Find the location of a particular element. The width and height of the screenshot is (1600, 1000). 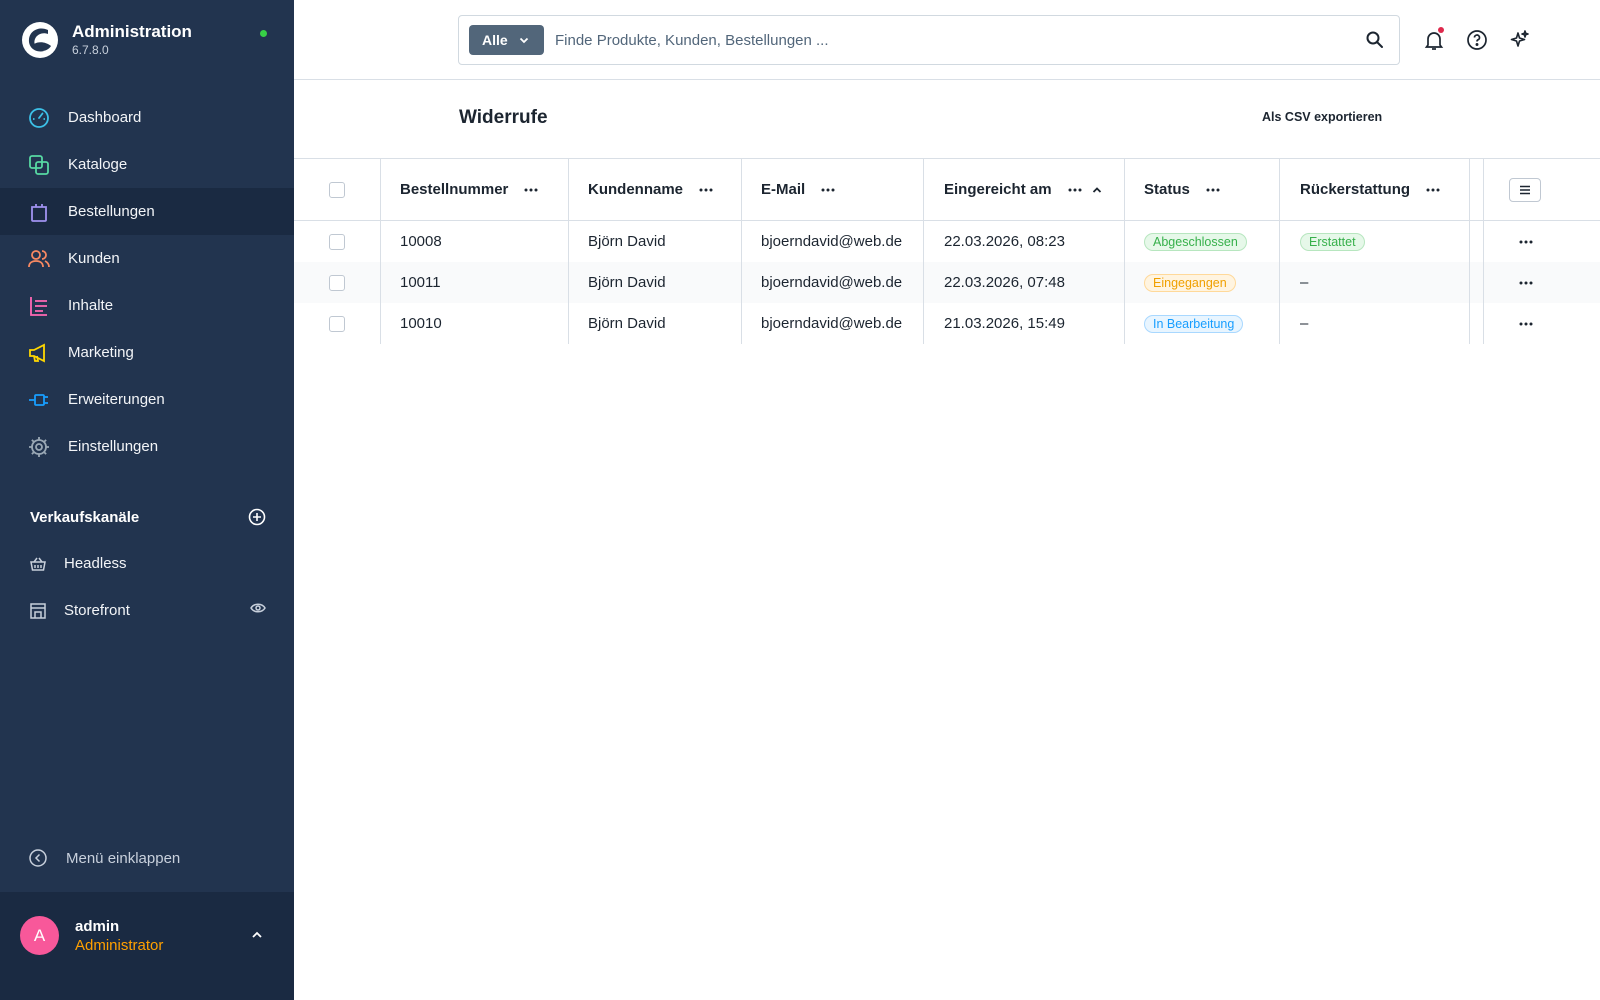

status-cell: In Bearbeitung is located at coordinates (1194, 323).